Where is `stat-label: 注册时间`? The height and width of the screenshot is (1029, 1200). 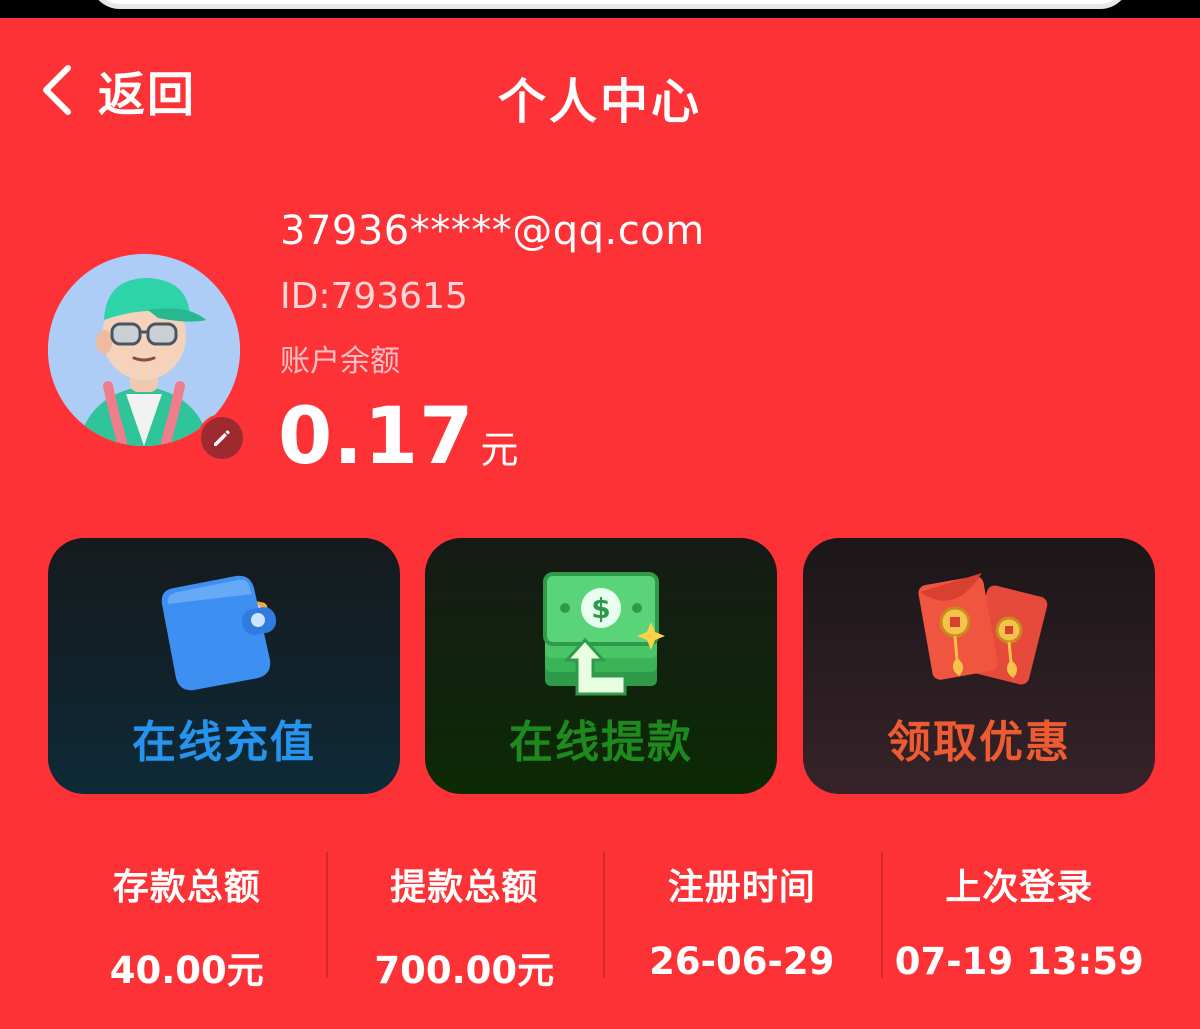
stat-label: 注册时间 is located at coordinates (741, 887).